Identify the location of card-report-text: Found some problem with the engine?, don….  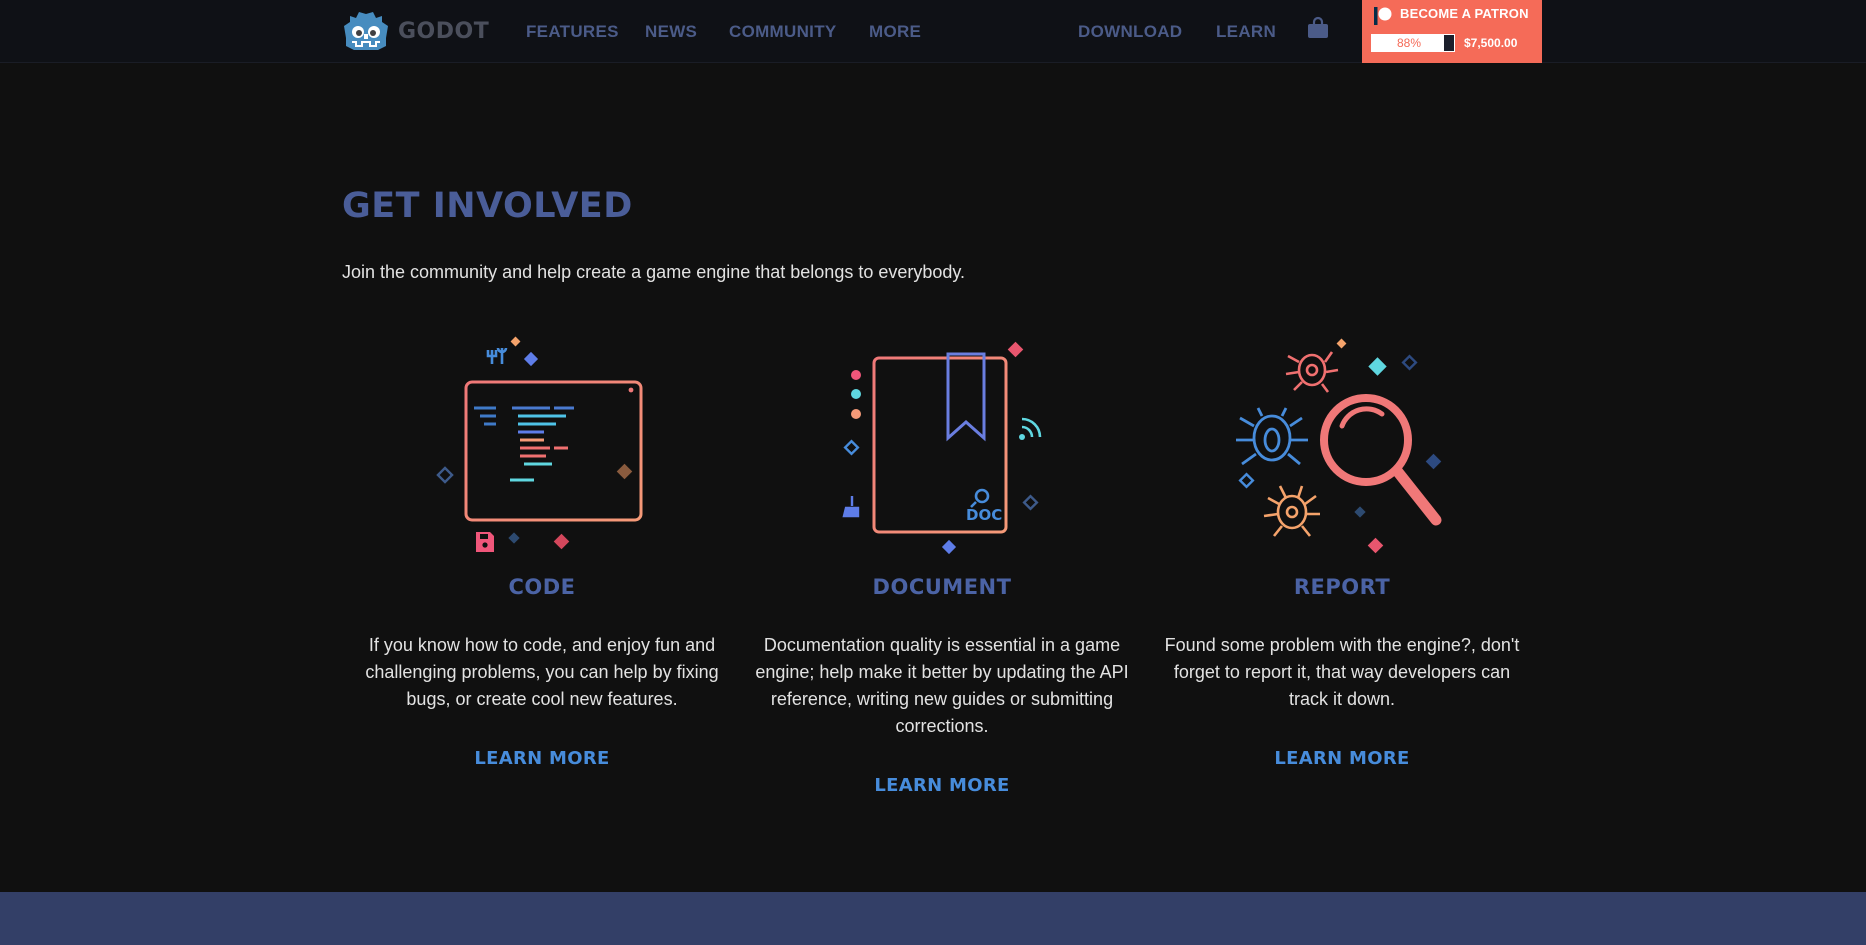
(1342, 672).